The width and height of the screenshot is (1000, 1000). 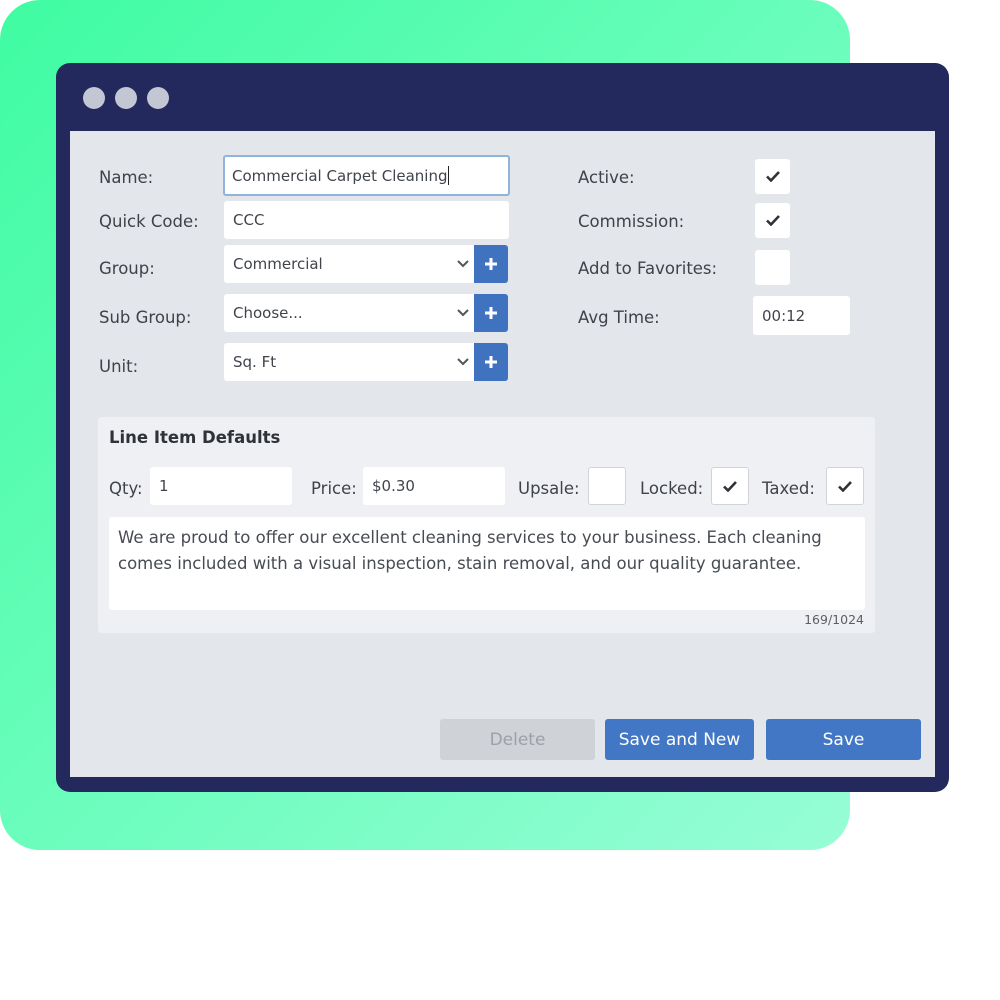 What do you see at coordinates (606, 177) in the screenshot?
I see `active-label: Active:` at bounding box center [606, 177].